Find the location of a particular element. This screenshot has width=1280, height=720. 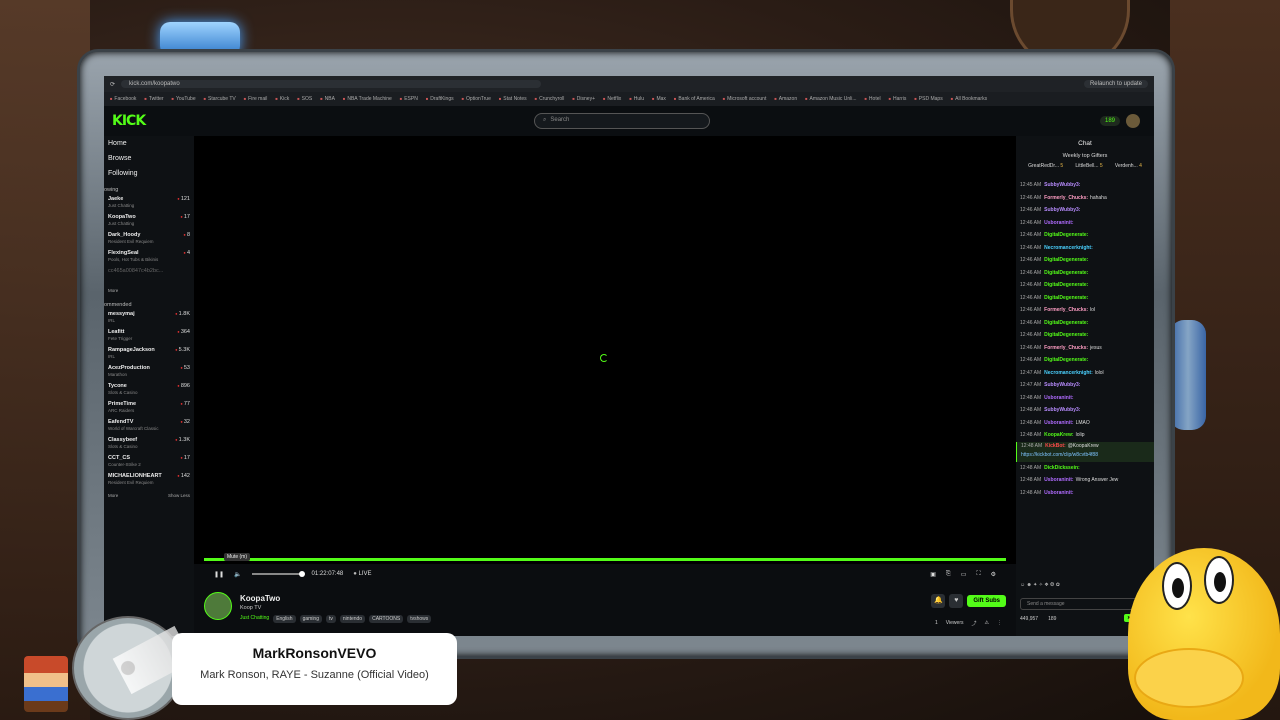

pip-icon: ▣ is located at coordinates (933, 574).